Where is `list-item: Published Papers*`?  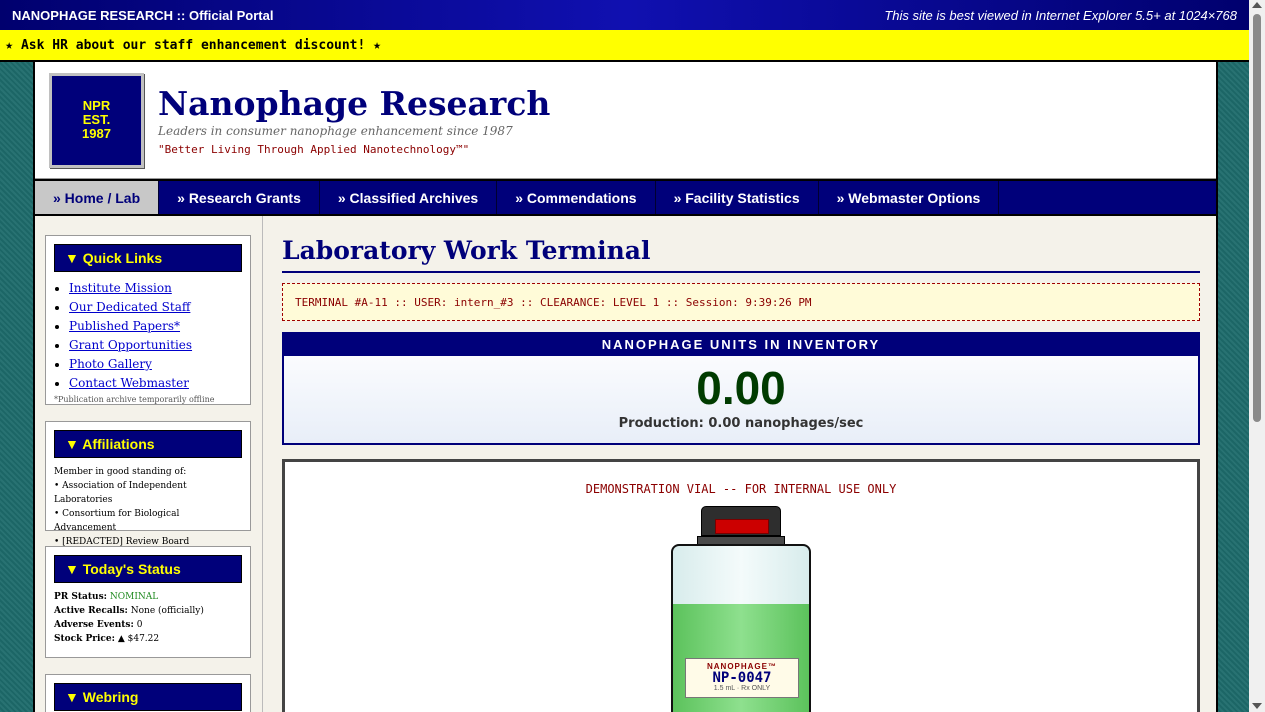 list-item: Published Papers* is located at coordinates (155, 326).